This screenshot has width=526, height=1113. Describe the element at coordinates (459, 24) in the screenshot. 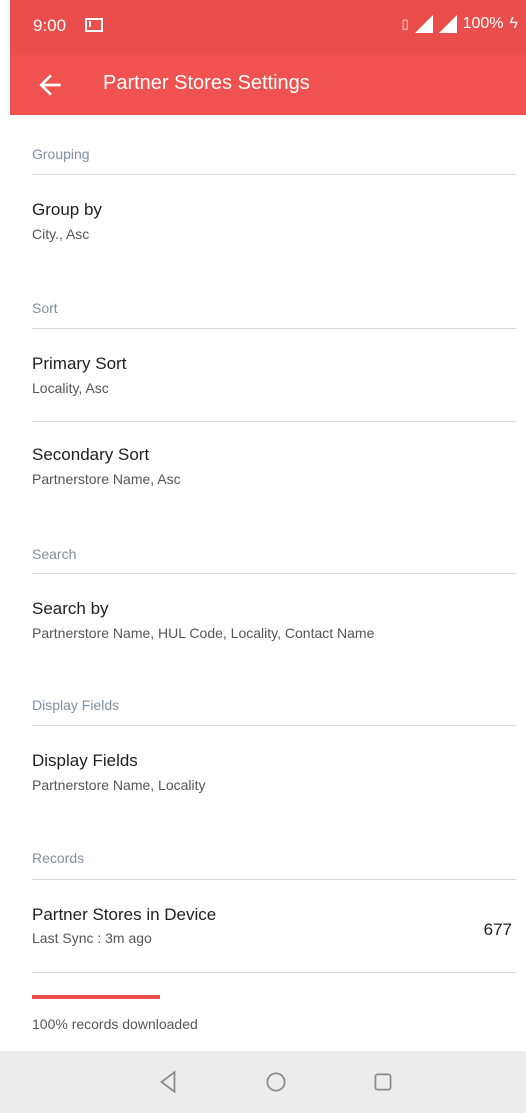

I see `status-indicators: ▯ 100% ϟ` at that location.